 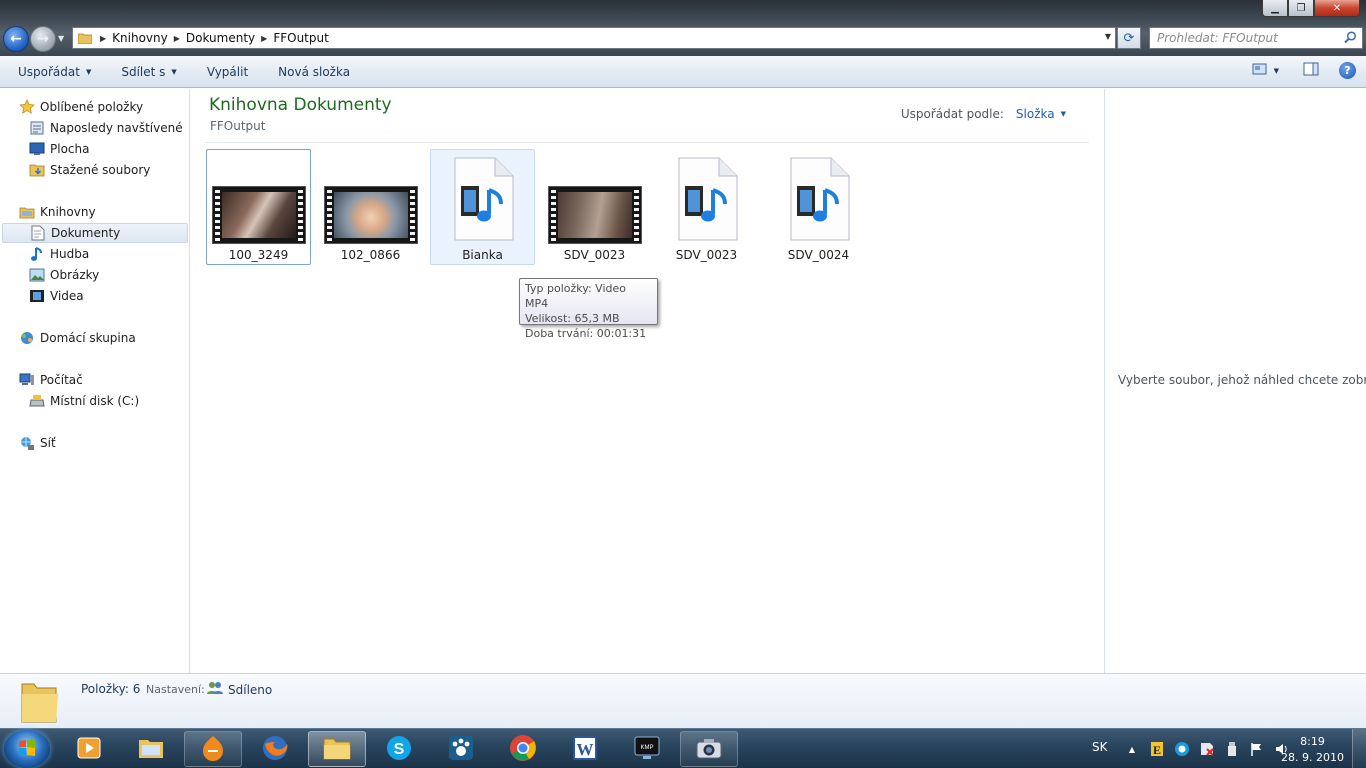 What do you see at coordinates (27, 107) in the screenshot?
I see `star-icon` at bounding box center [27, 107].